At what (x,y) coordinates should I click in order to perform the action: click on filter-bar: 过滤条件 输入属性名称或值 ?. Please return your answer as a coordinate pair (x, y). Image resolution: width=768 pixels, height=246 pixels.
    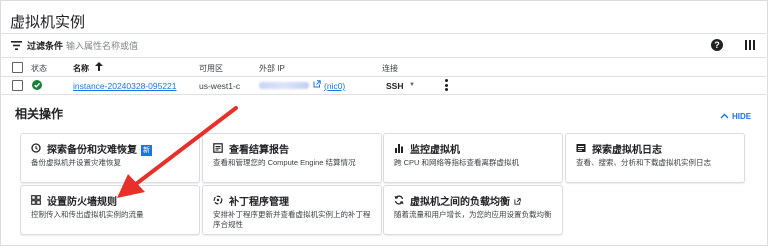
    Looking at the image, I should click on (383, 45).